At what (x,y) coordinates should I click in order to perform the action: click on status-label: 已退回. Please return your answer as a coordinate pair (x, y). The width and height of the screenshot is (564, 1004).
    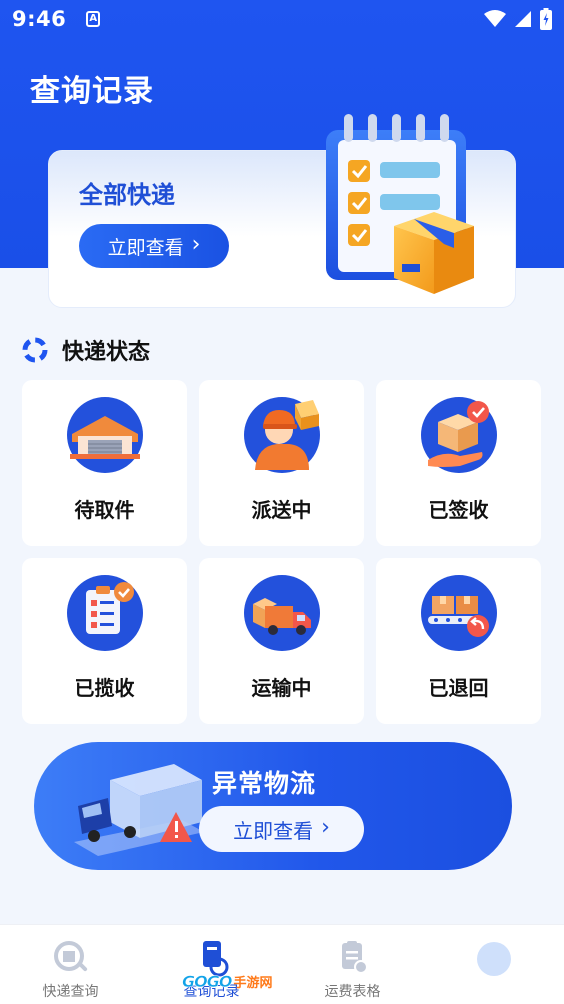
    Looking at the image, I should click on (458, 688).